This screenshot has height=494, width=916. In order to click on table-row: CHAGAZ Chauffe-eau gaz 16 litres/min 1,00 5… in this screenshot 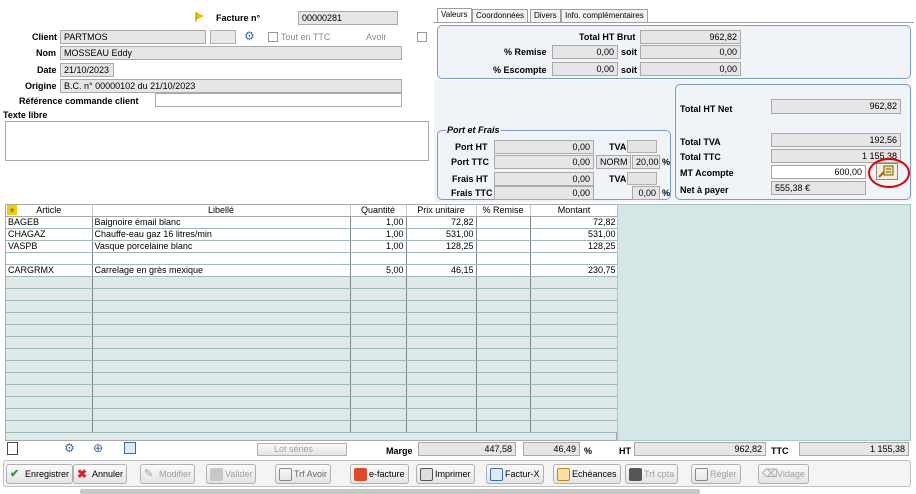, I will do `click(312, 234)`.